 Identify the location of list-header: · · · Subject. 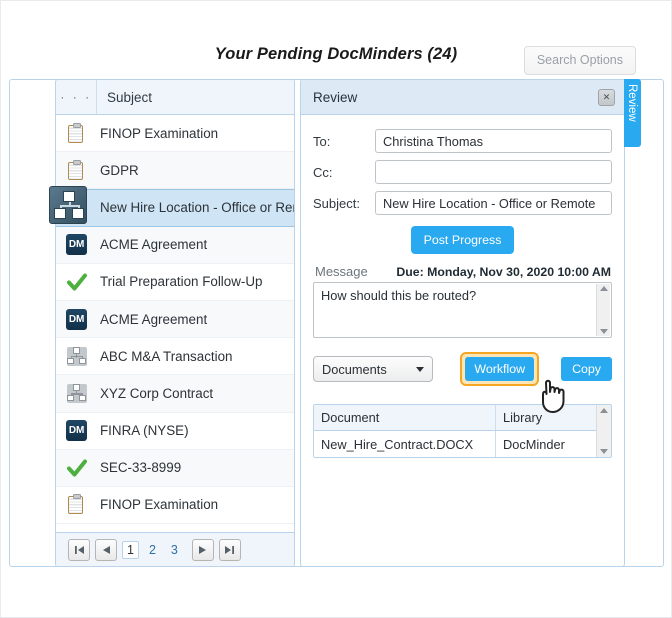
(175, 97).